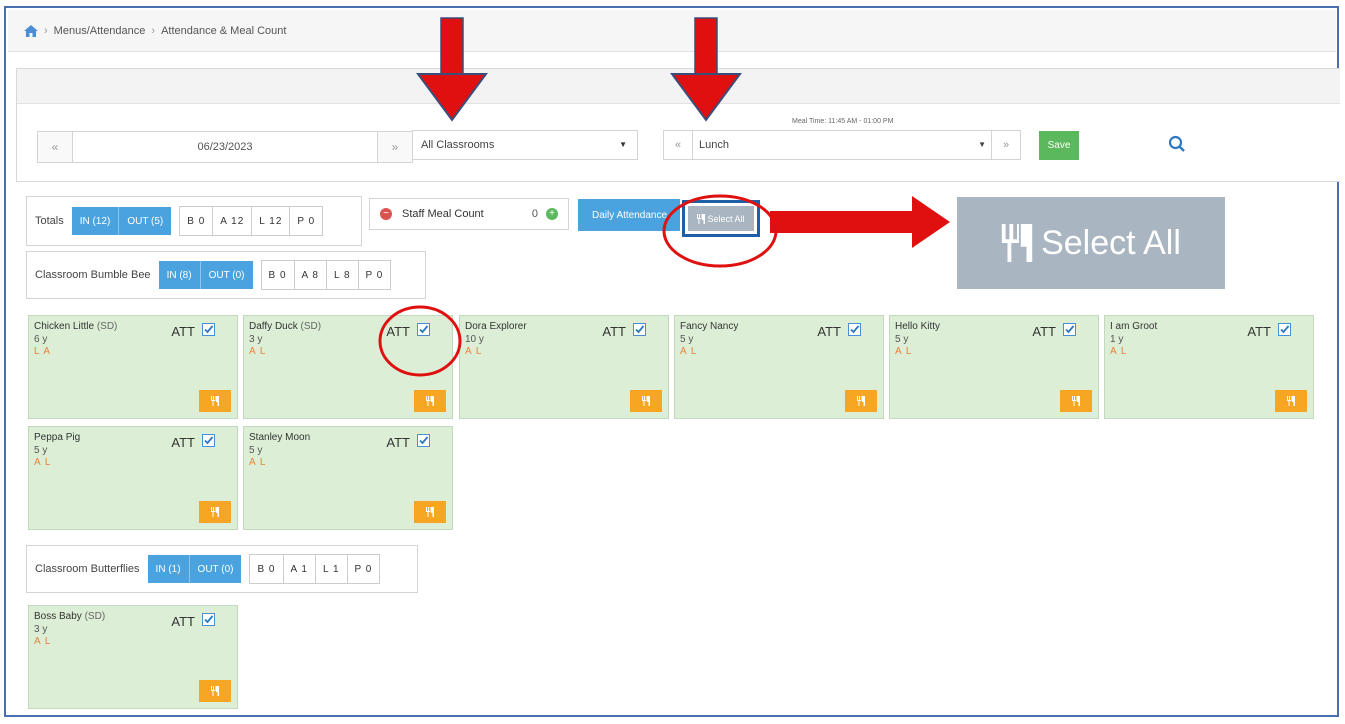  What do you see at coordinates (133, 657) in the screenshot?
I see `child-card: Boss Baby (SD) 3 y A L ATT` at bounding box center [133, 657].